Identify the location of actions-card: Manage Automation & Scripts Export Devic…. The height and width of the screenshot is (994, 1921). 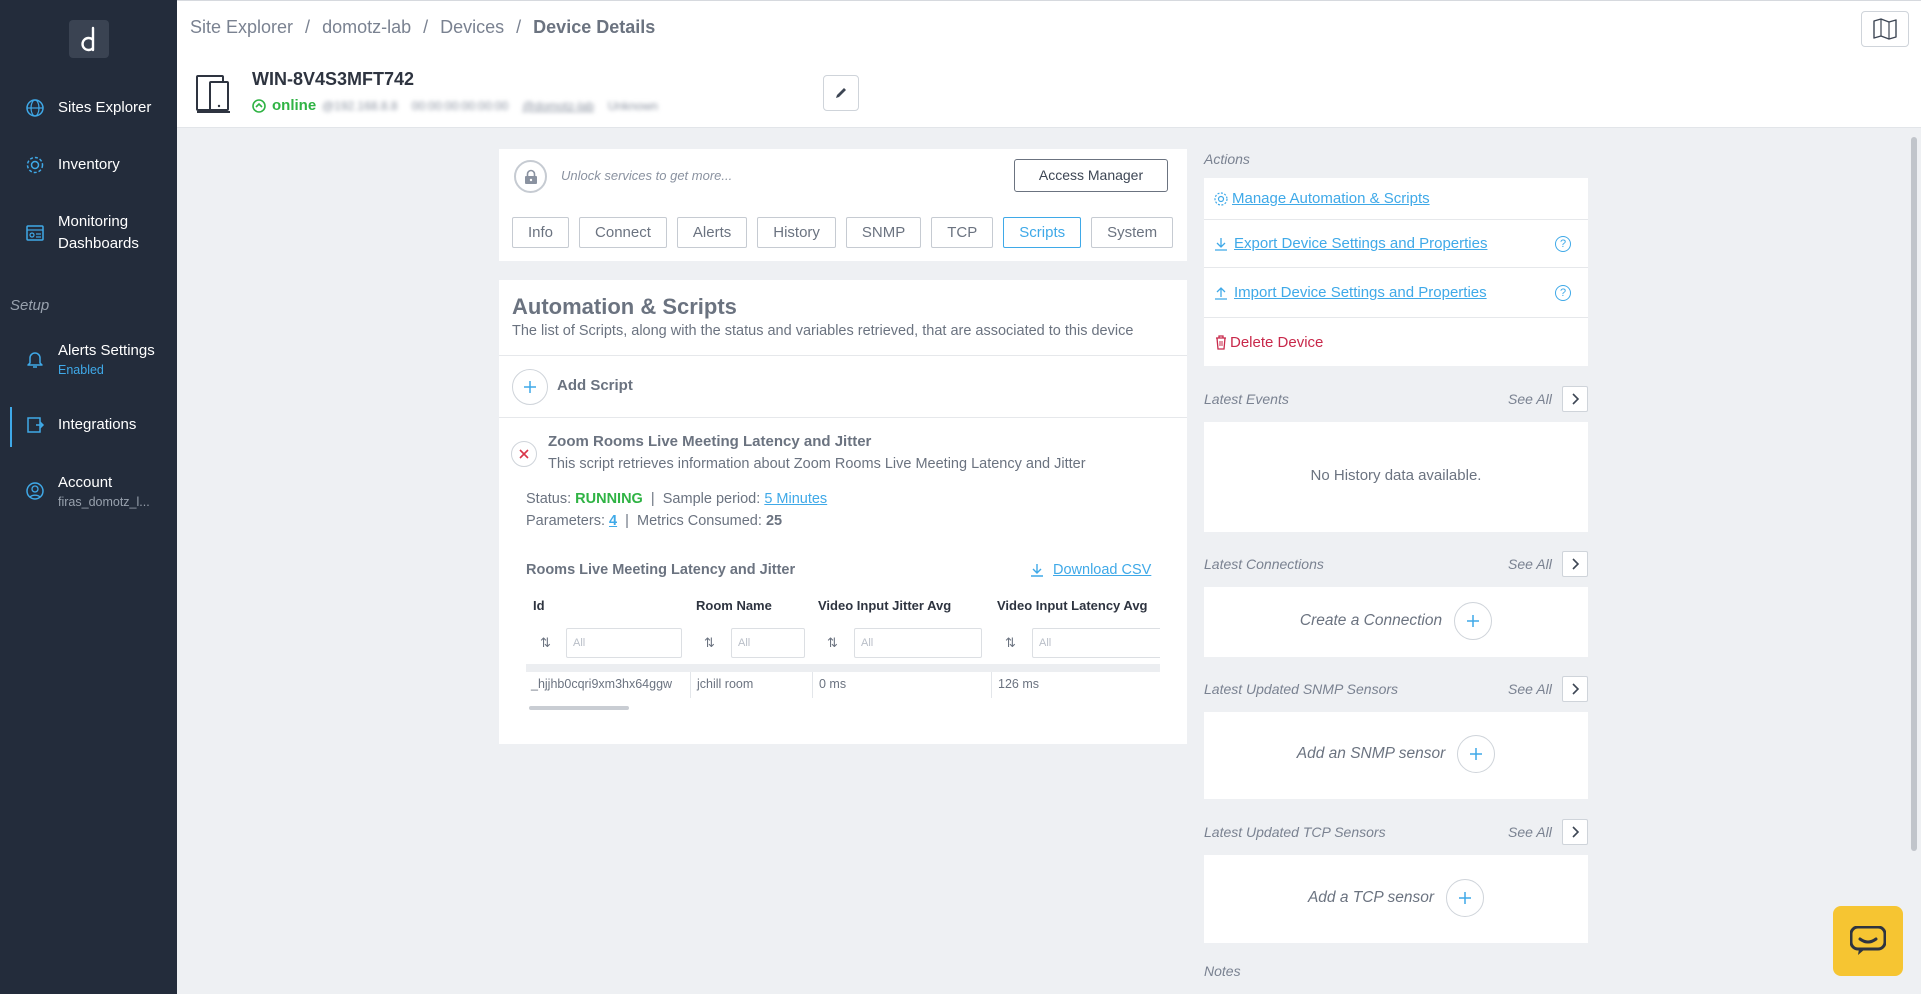
(1396, 272).